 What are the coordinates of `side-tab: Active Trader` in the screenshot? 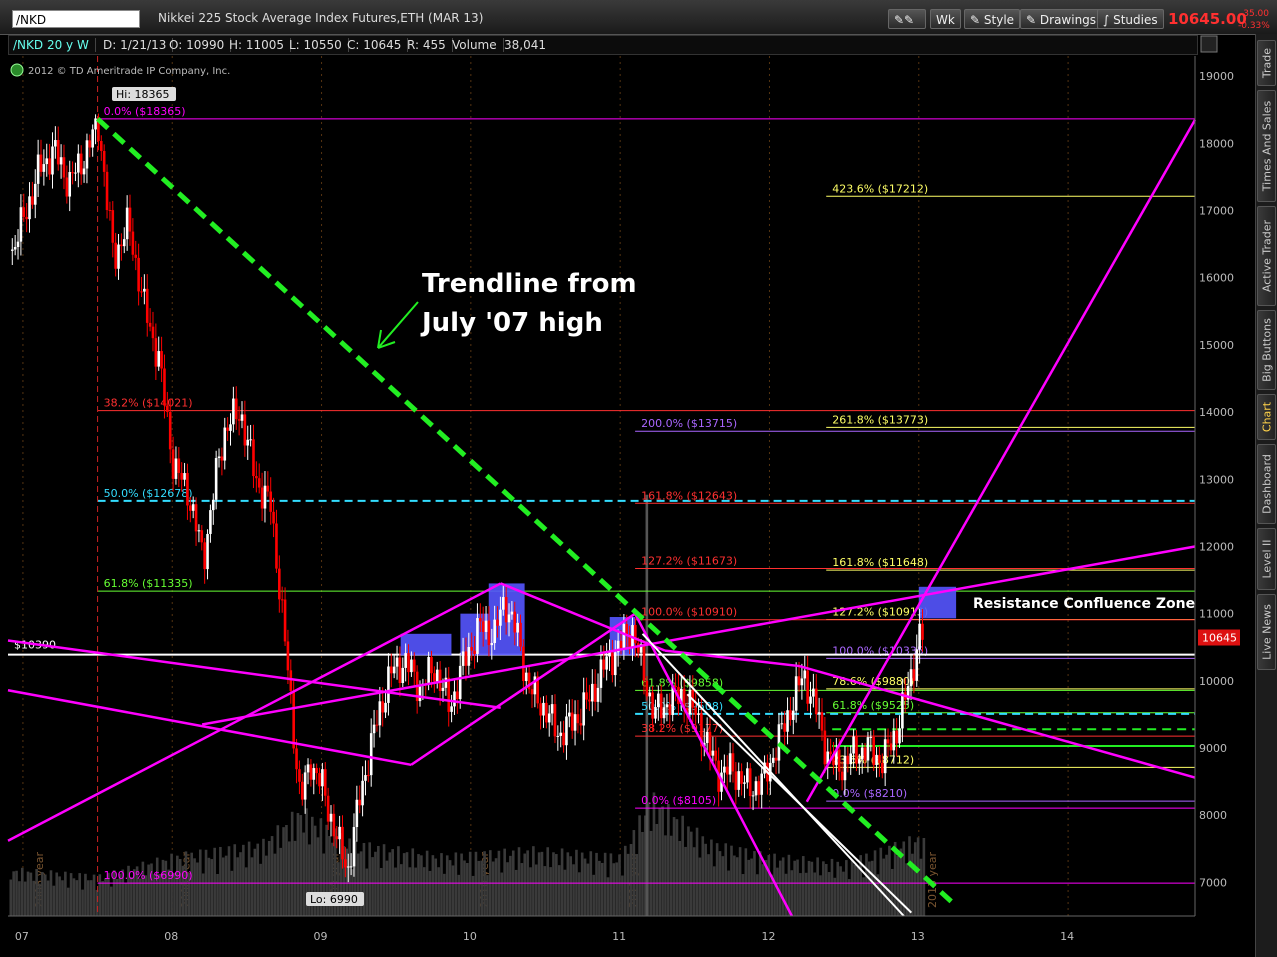 It's located at (1266, 256).